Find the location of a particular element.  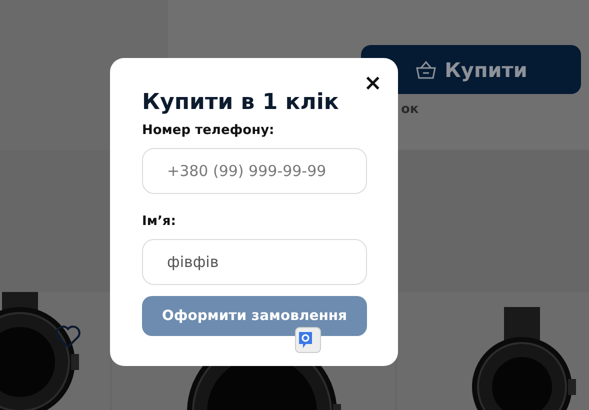

heart-icon is located at coordinates (68, 337).